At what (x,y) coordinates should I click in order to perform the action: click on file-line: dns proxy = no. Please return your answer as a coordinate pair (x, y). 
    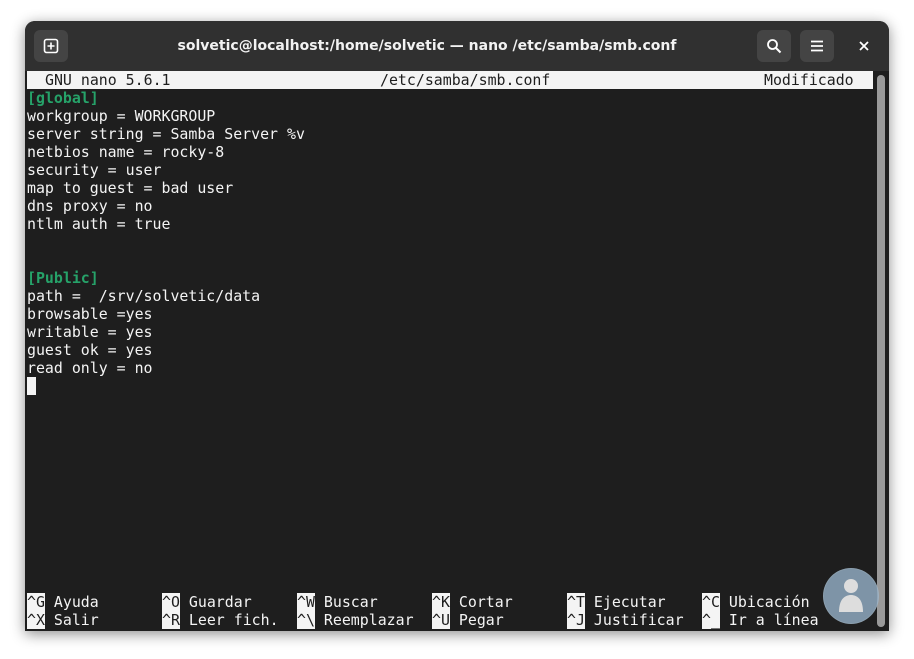
    Looking at the image, I should click on (90, 206).